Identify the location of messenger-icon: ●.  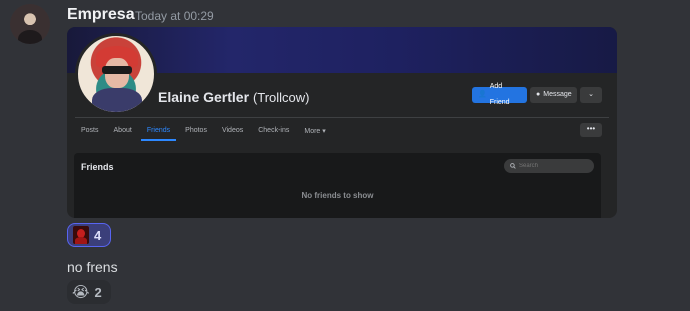
(538, 94).